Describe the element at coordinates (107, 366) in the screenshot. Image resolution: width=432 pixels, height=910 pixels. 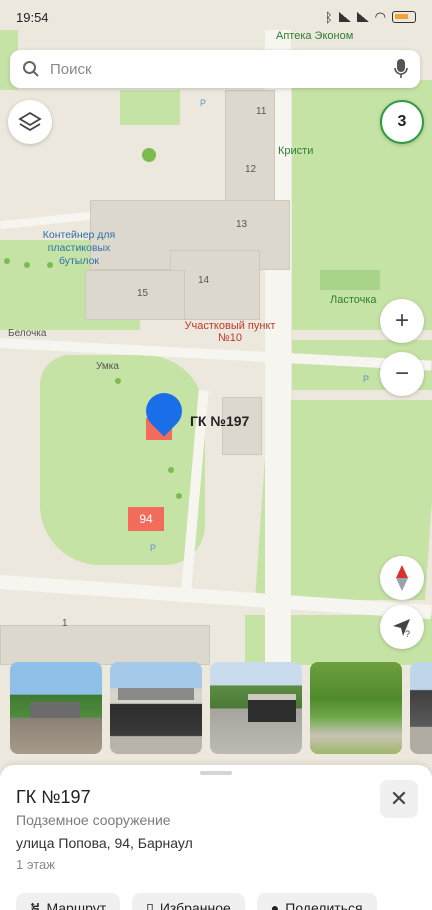
I see `poi-umka-label: Умка` at that location.